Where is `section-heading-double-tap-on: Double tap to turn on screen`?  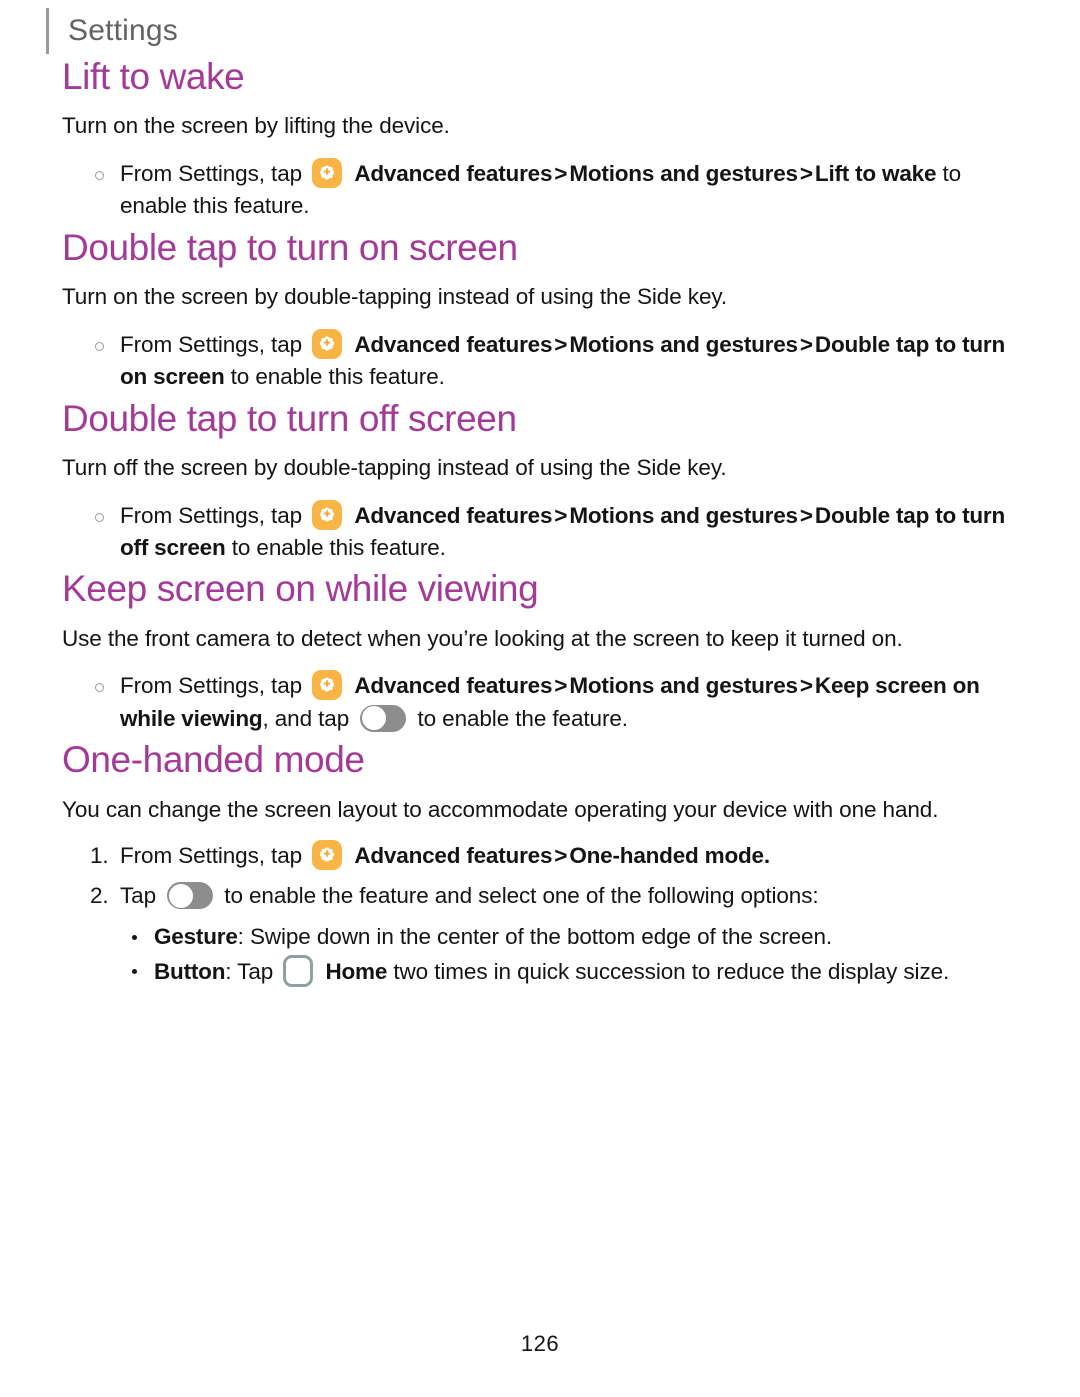
section-heading-double-tap-on: Double tap to turn on screen is located at coordinates (290, 247).